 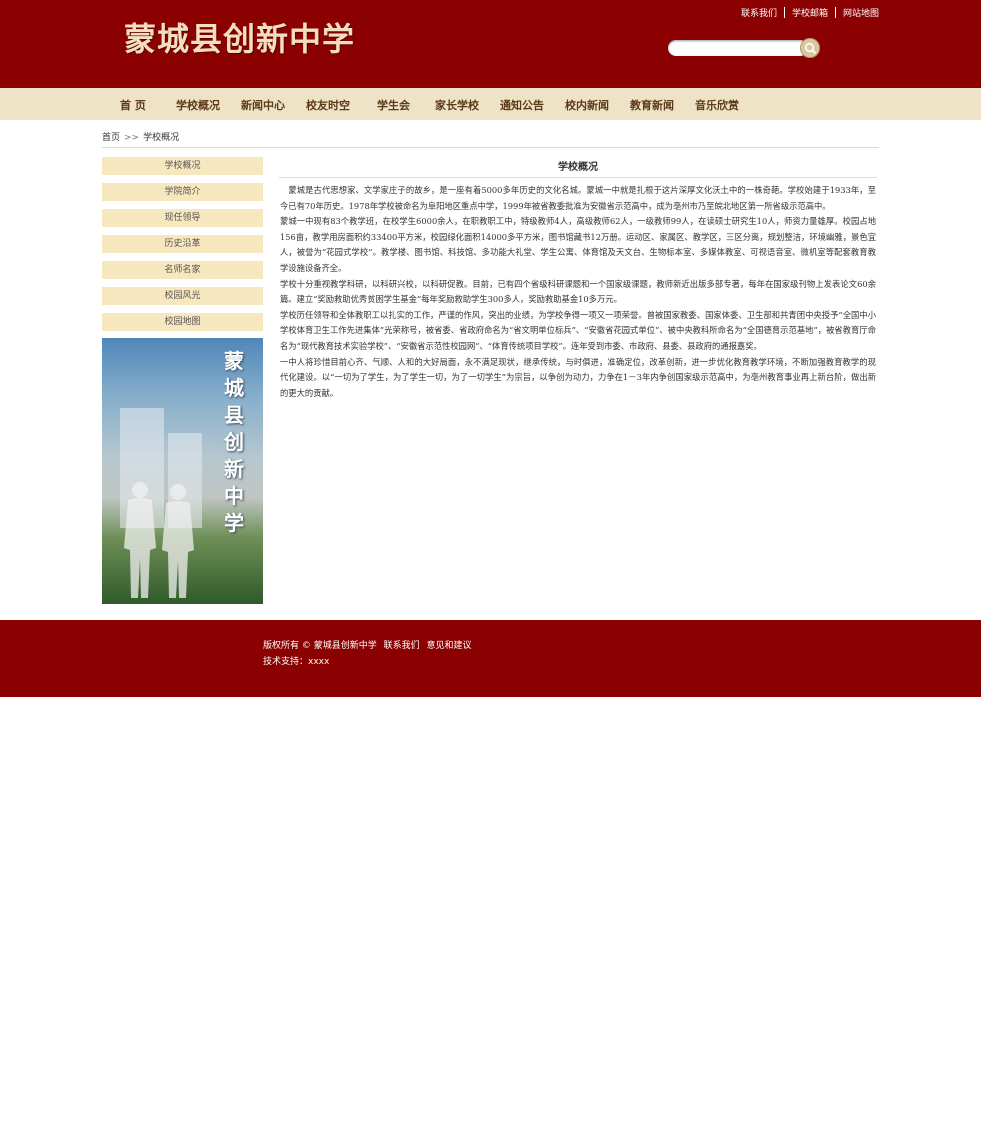 I want to click on footer-link-contact: 联系我们, so click(x=402, y=646).